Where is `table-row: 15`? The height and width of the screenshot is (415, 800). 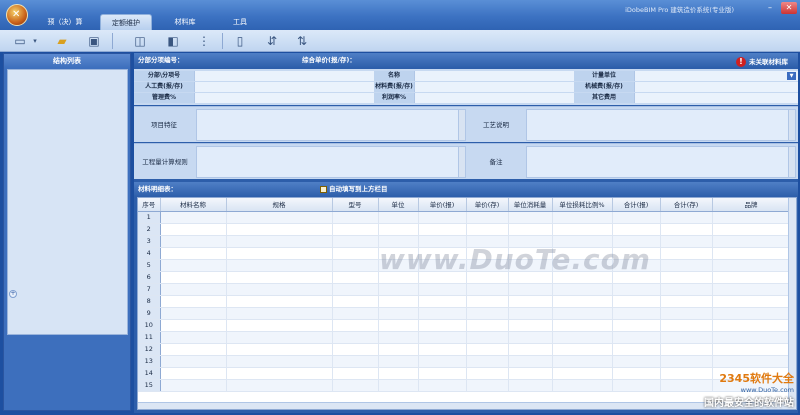
table-row: 15 is located at coordinates (464, 385).